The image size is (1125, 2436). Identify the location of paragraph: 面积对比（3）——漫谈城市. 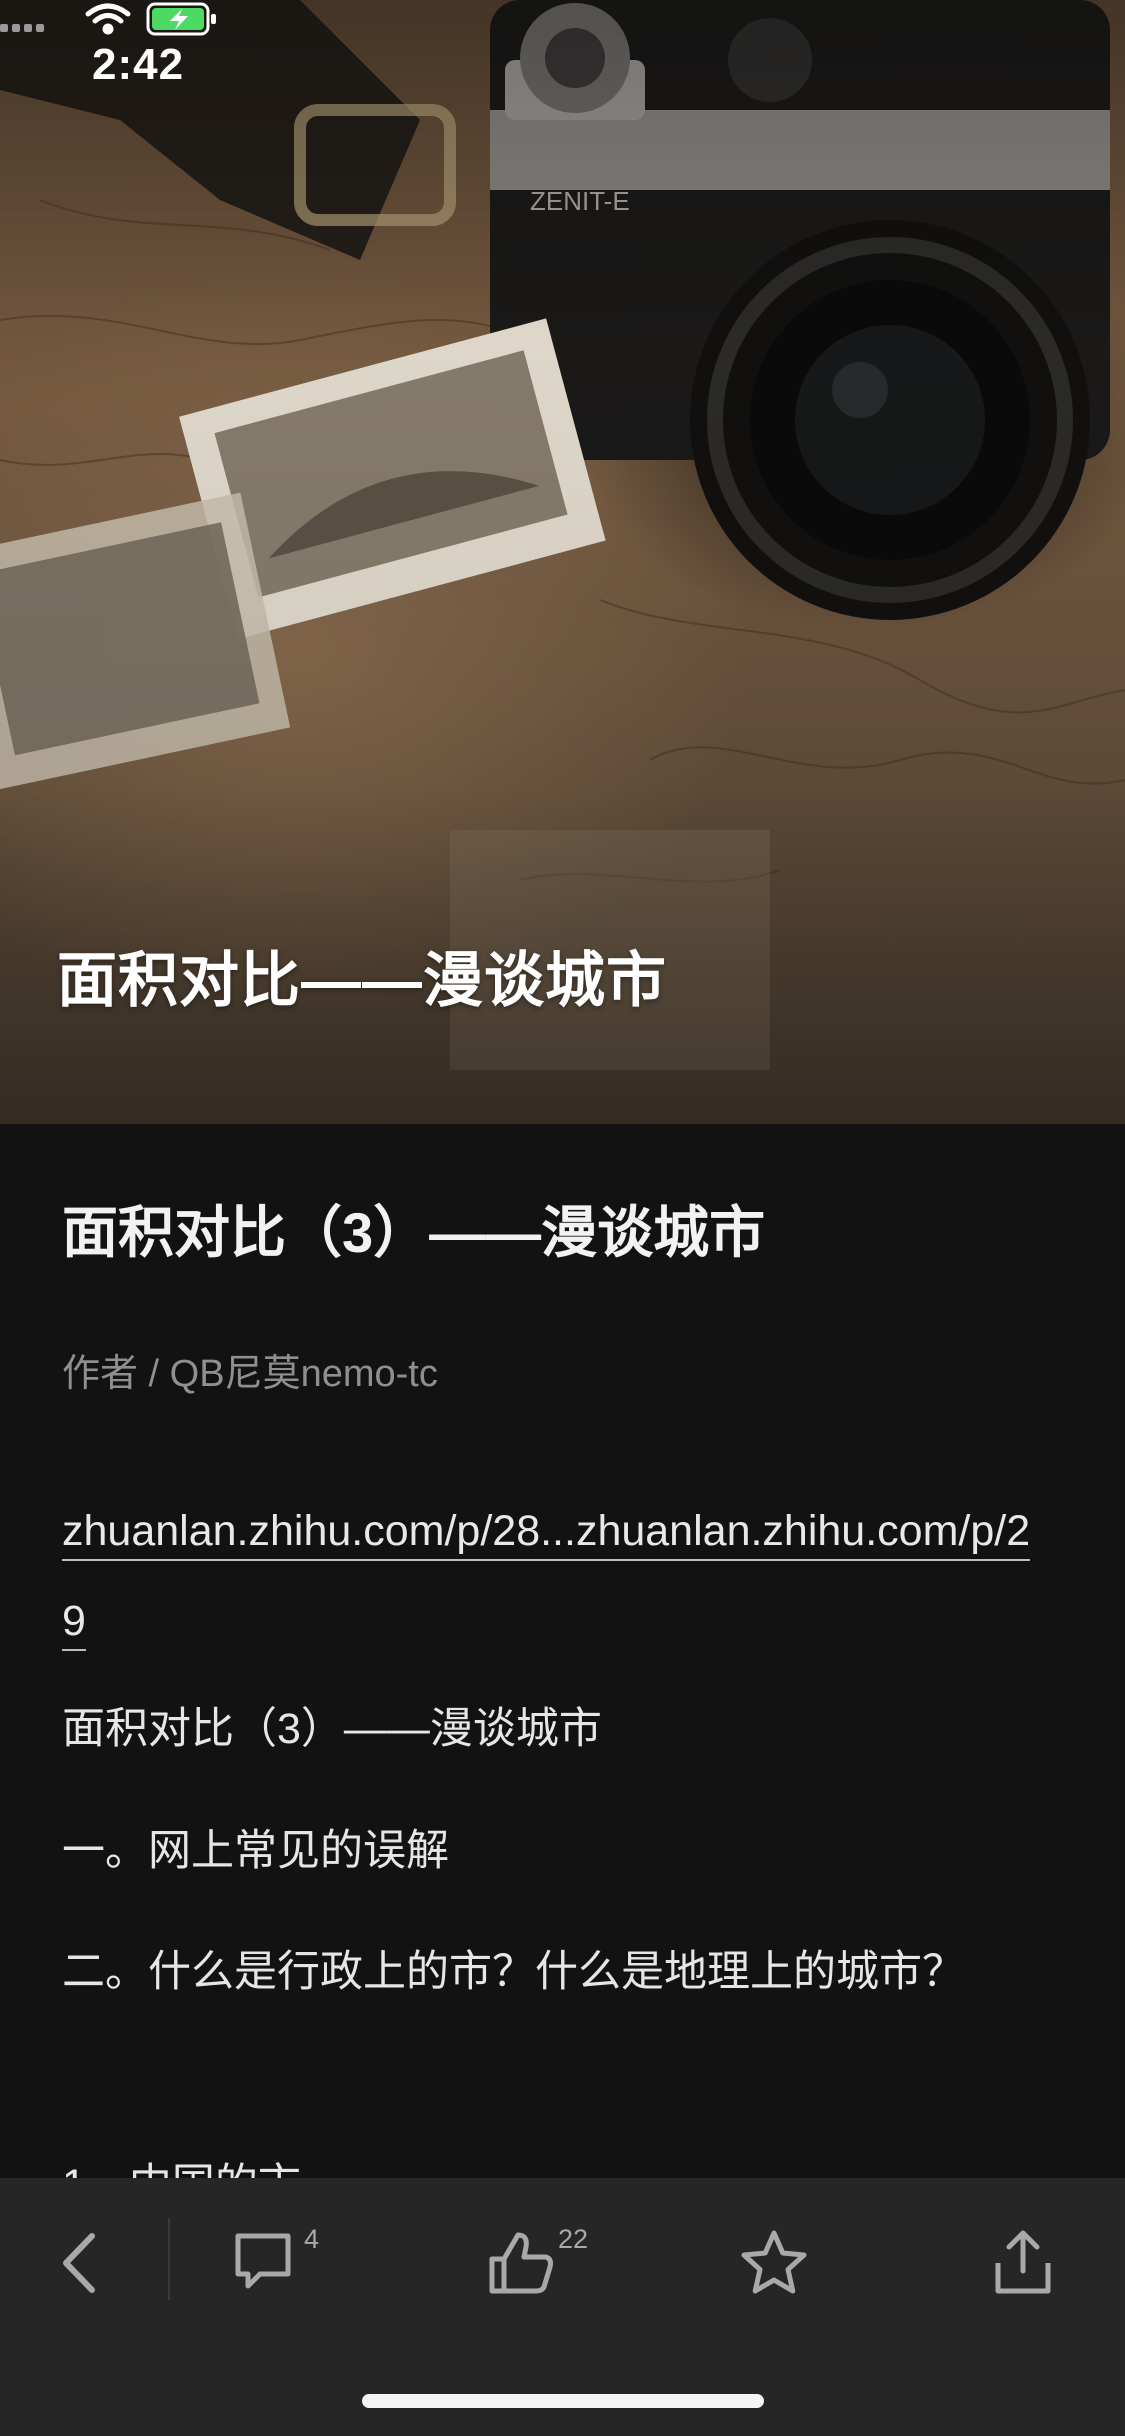
(332, 1729).